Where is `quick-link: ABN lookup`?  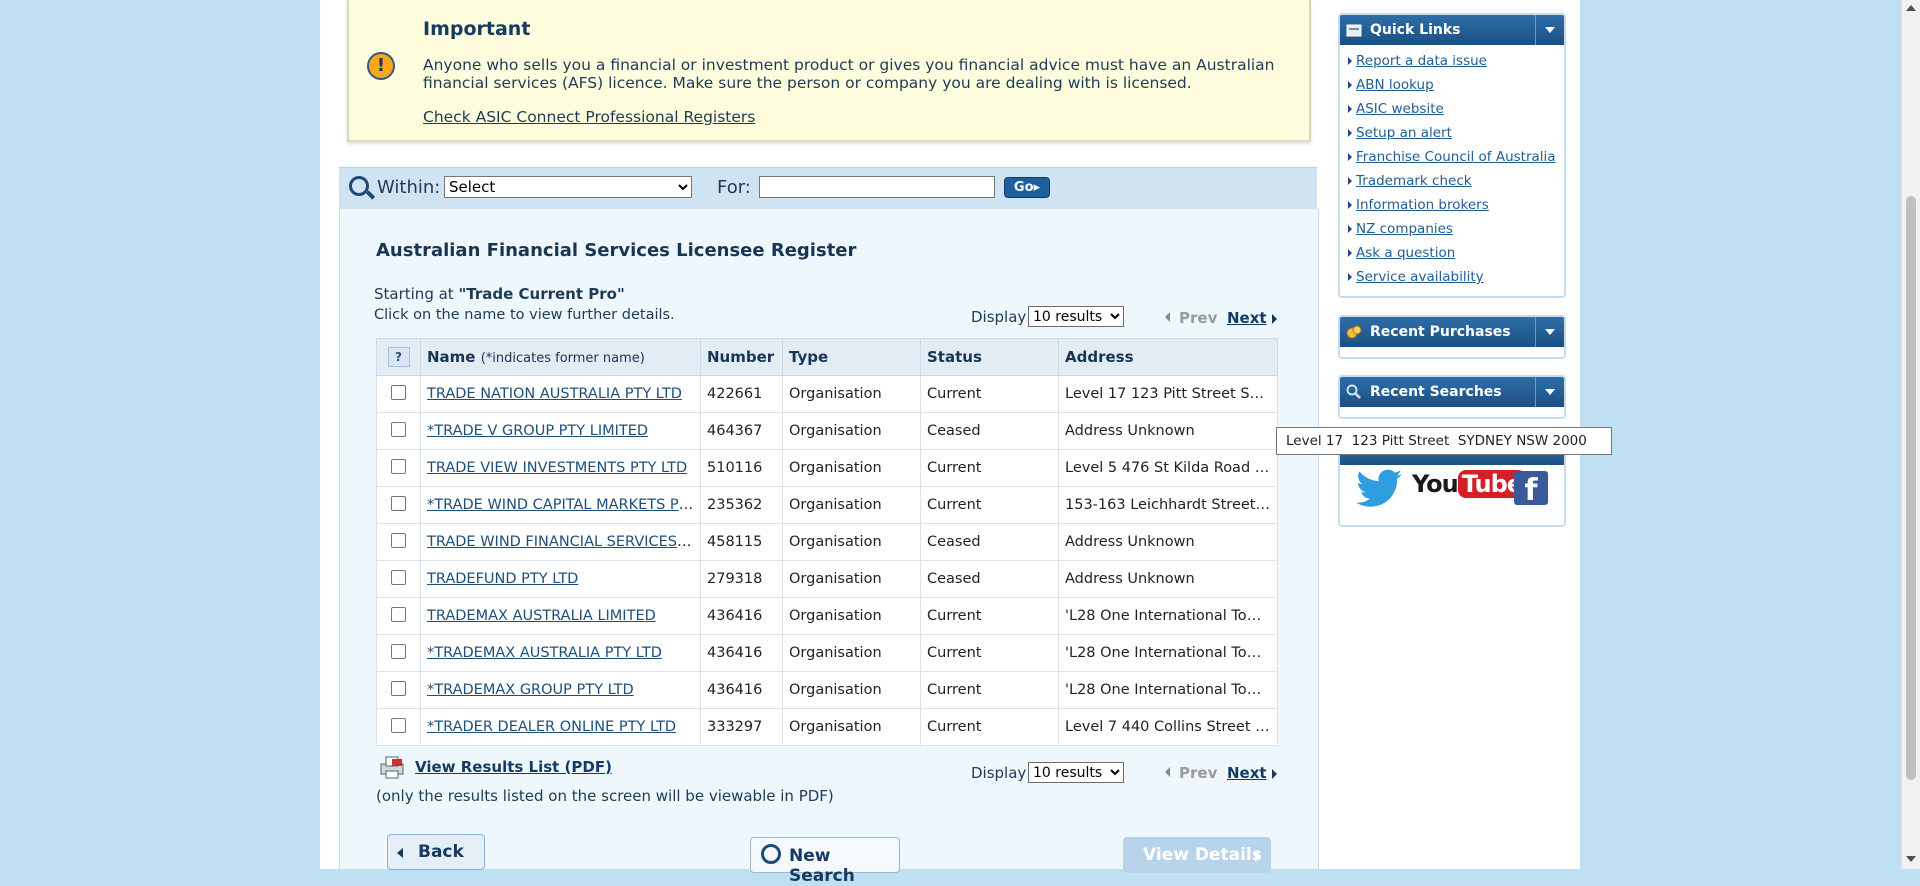
quick-link: ABN lookup is located at coordinates (1395, 85).